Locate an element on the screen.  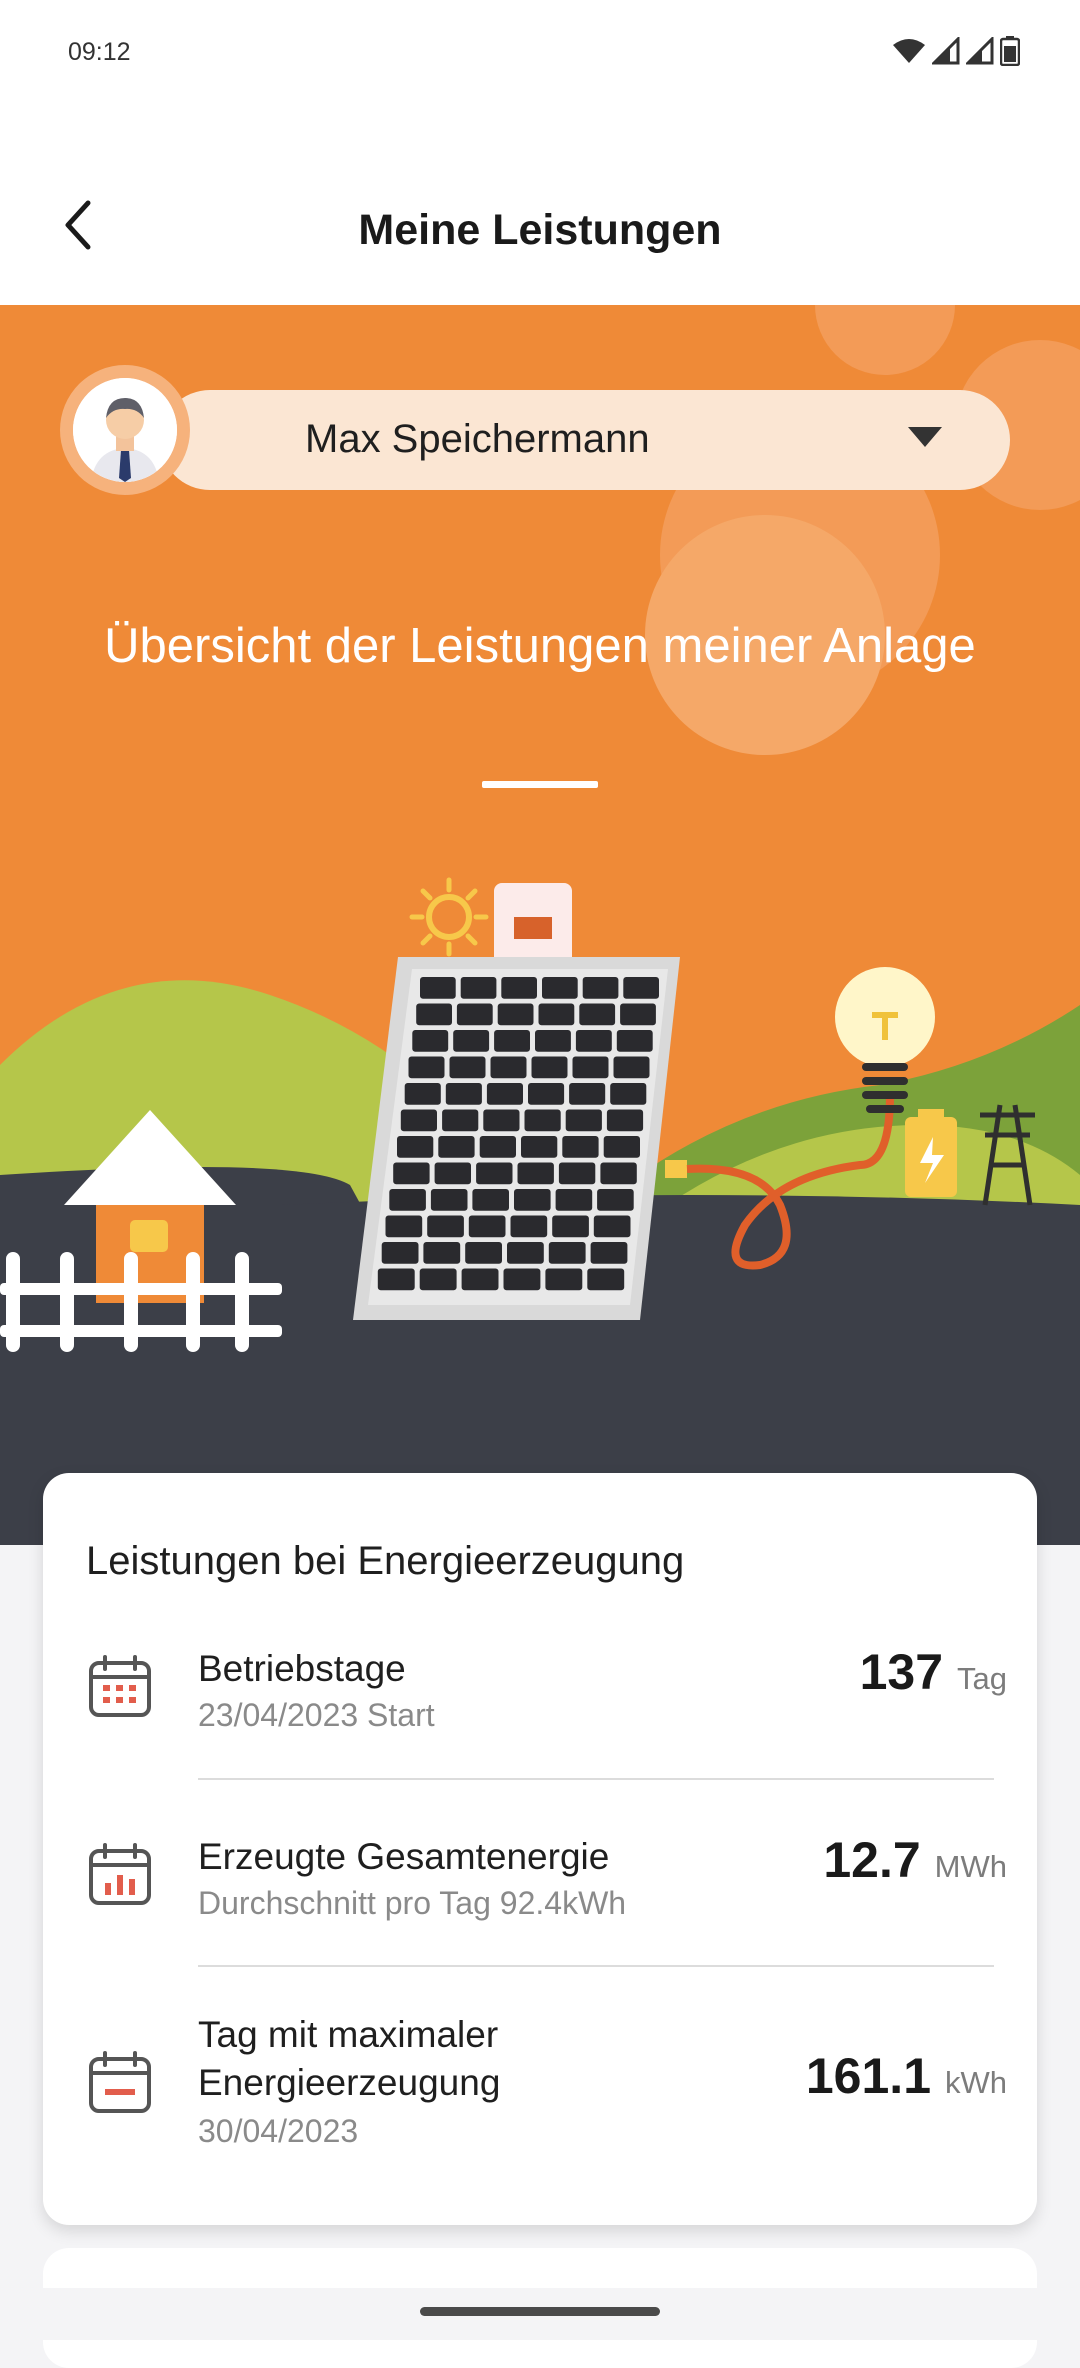
value-unit: MWh is located at coordinates (970, 1866).